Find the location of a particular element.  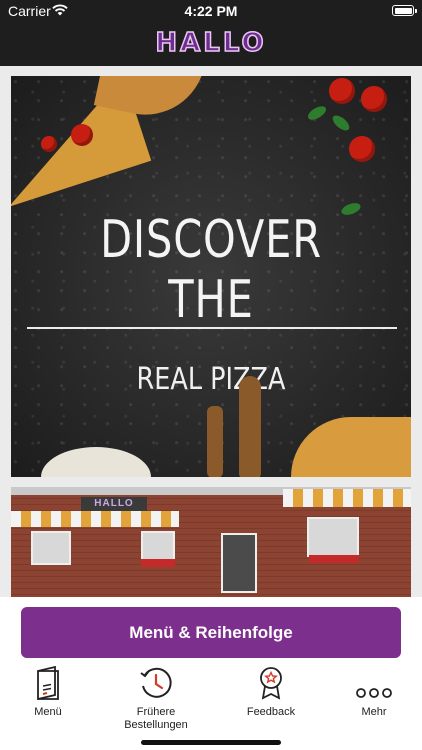

tab-menu: Menü is located at coordinates (48, 700).